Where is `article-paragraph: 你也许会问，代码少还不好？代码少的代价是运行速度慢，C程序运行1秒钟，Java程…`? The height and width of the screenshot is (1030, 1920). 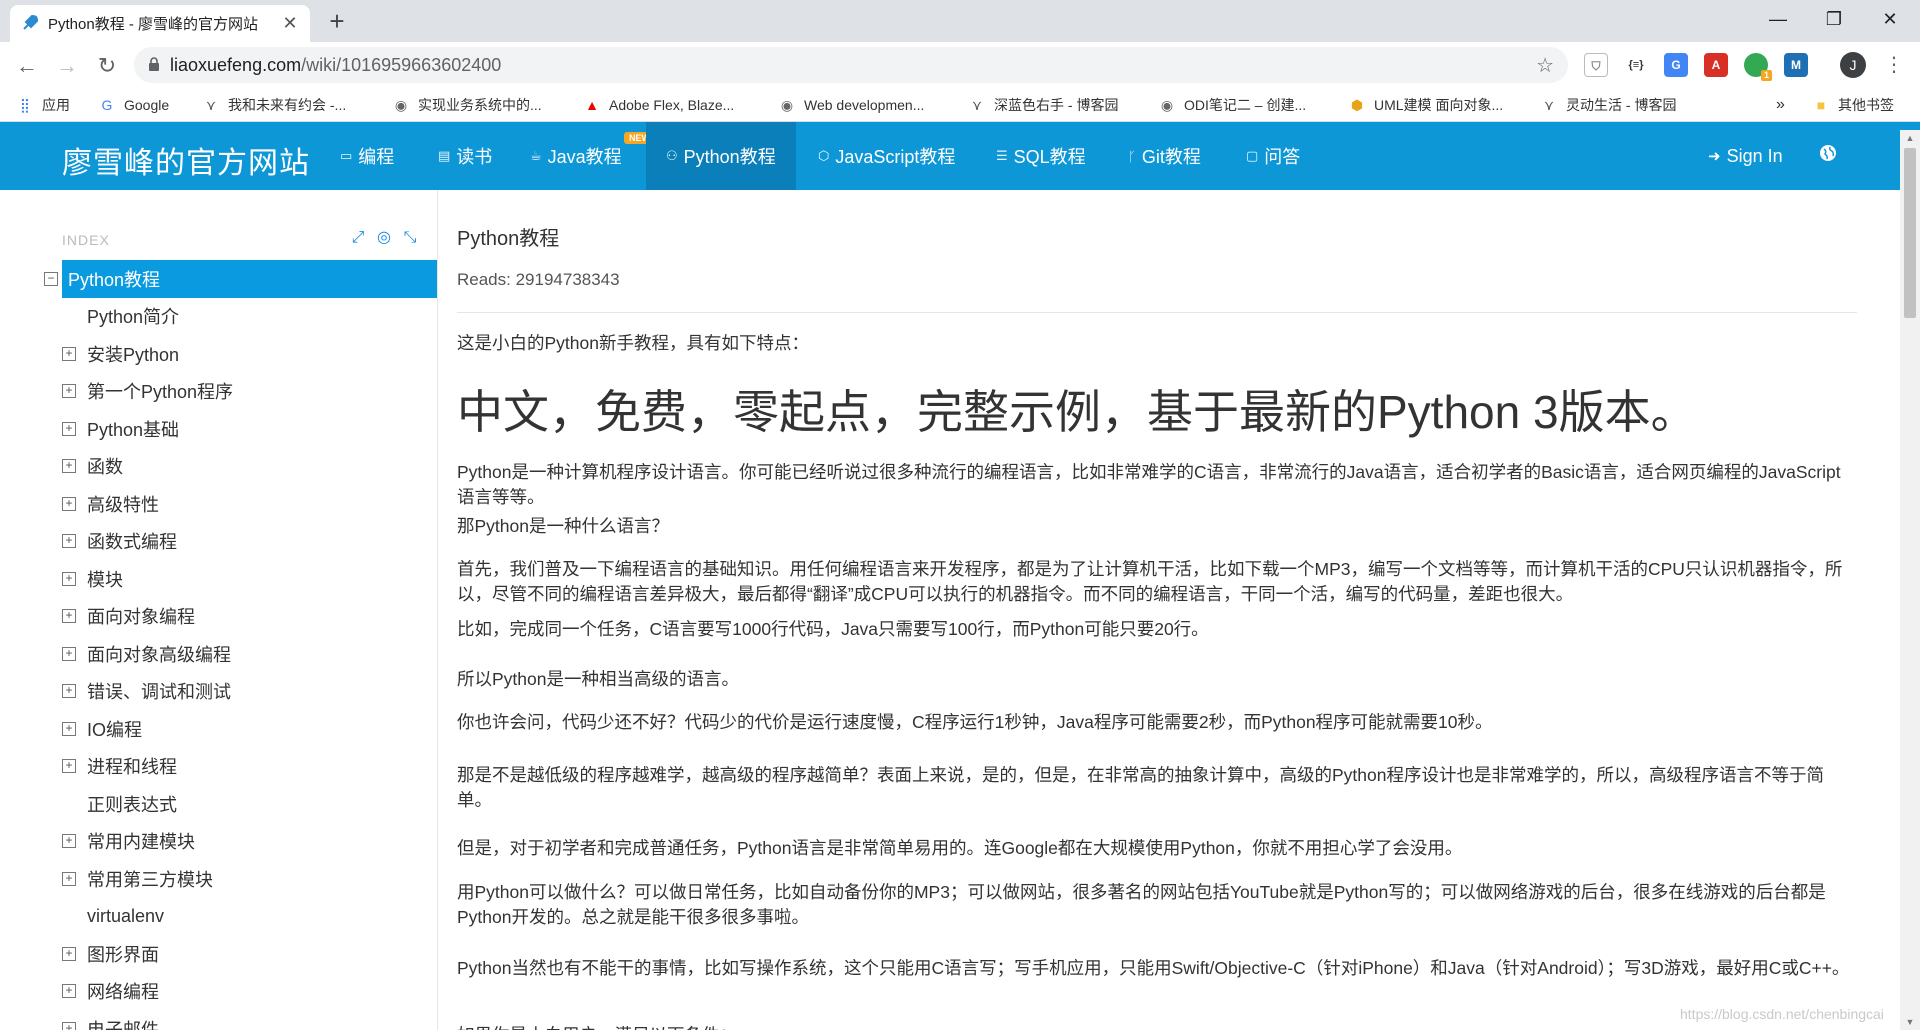 article-paragraph: 你也许会问，代码少还不好？代码少的代价是运行速度慢，C程序运行1秒钟，Java程… is located at coordinates (975, 722).